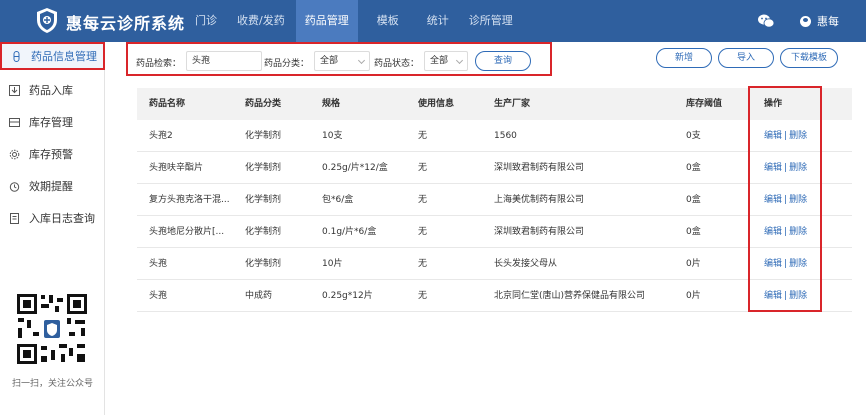 The height and width of the screenshot is (415, 866). I want to click on sidebar-item-inventory: 库存管理, so click(52, 122).